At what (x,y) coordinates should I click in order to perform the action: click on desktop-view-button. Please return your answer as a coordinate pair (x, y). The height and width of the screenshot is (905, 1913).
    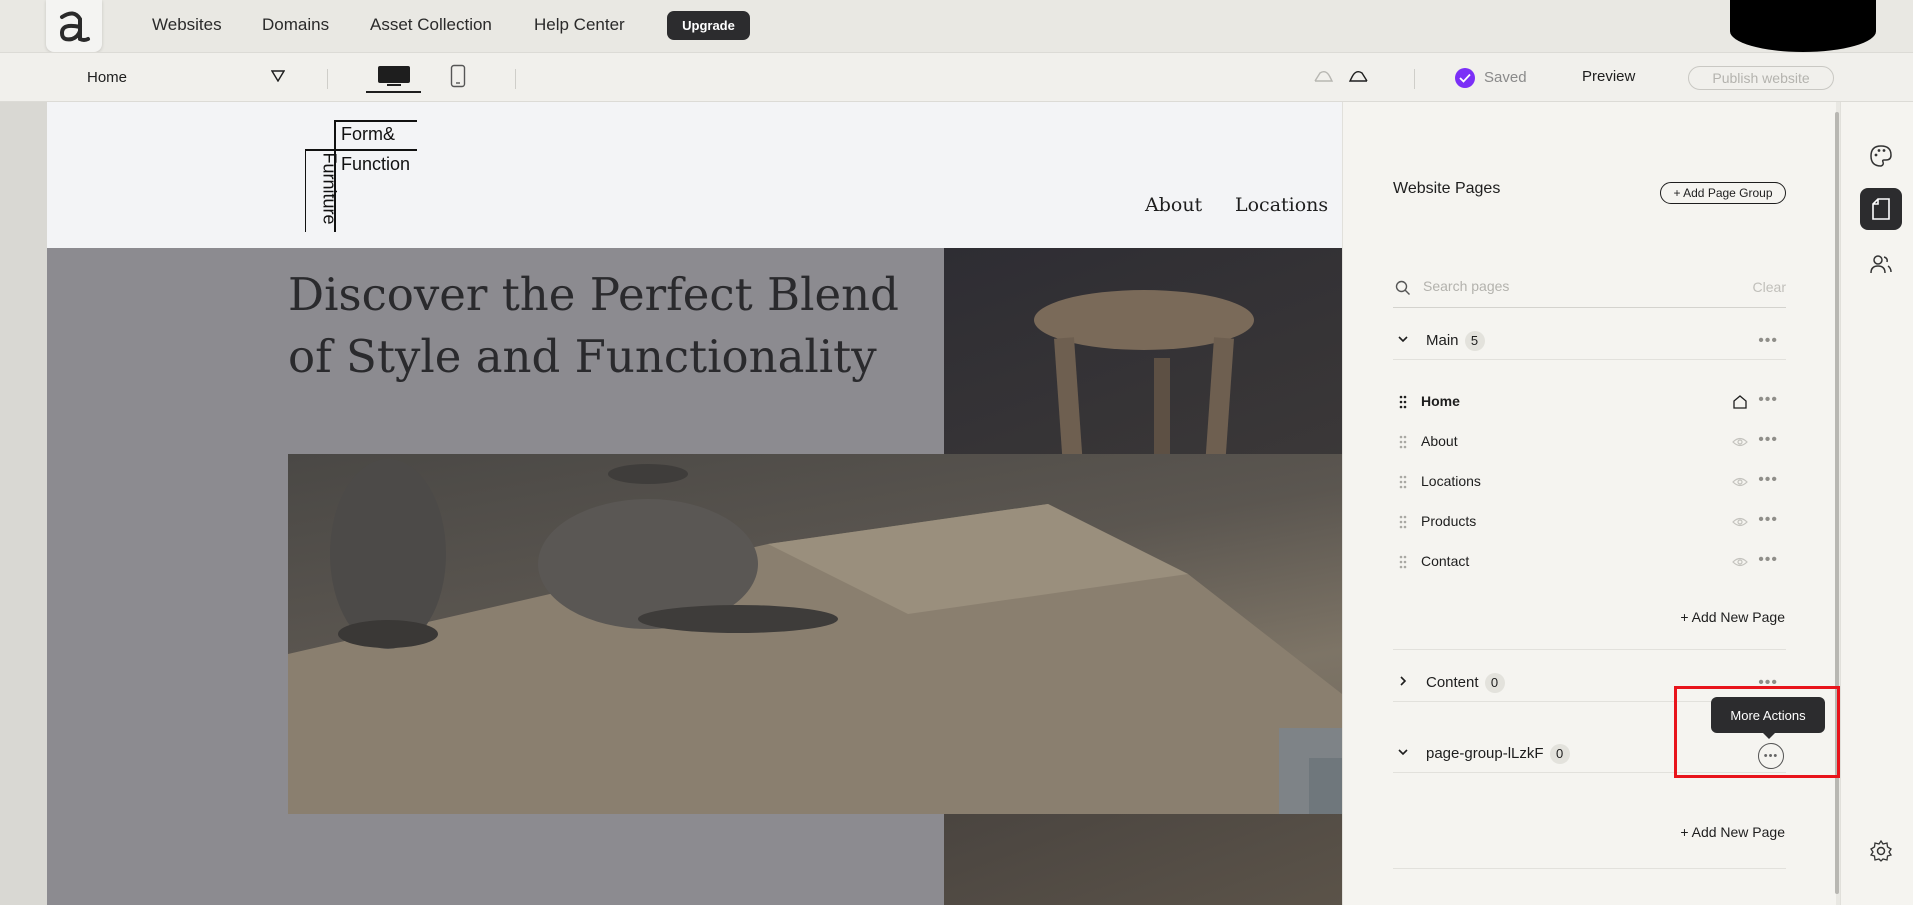
    Looking at the image, I should click on (393, 77).